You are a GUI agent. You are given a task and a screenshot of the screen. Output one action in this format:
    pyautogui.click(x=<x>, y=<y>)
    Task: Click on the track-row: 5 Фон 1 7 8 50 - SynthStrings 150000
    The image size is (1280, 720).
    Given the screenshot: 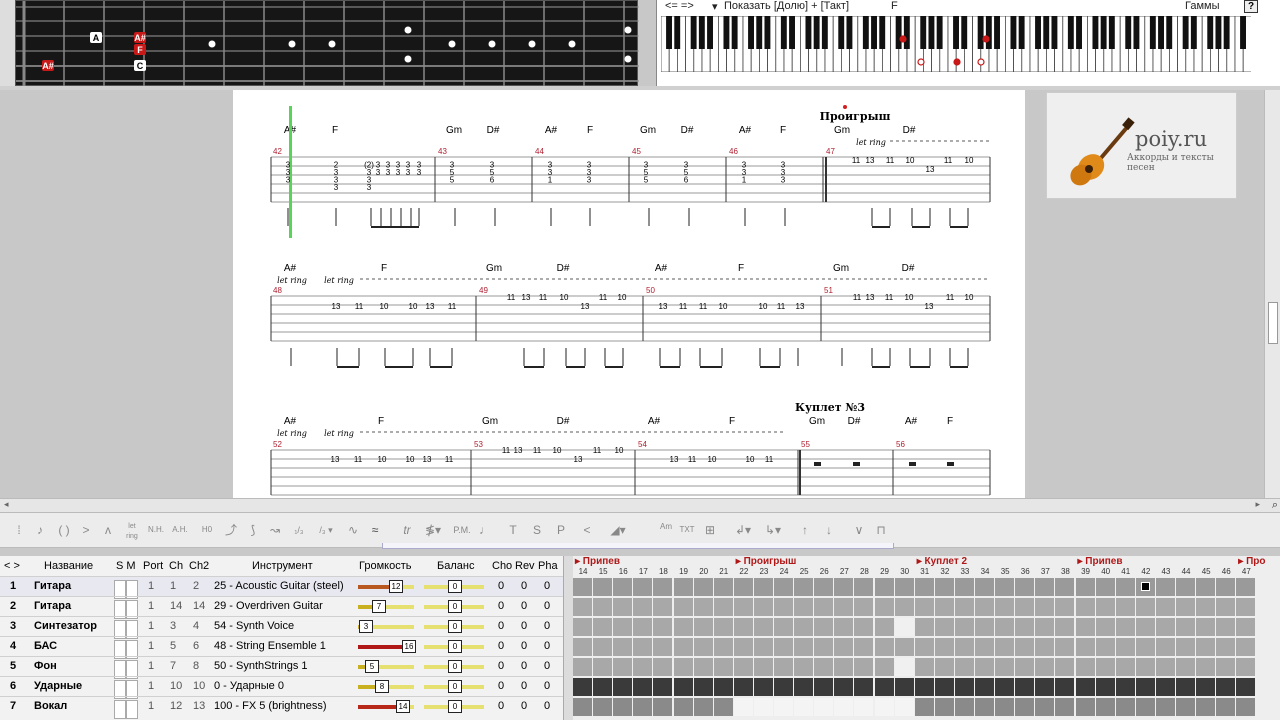 What is the action you would take?
    pyautogui.click(x=281, y=667)
    